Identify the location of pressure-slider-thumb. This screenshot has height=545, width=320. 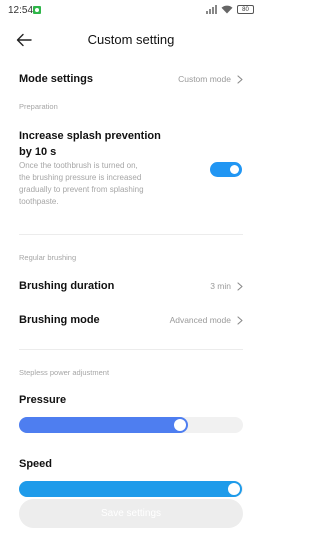
(180, 425).